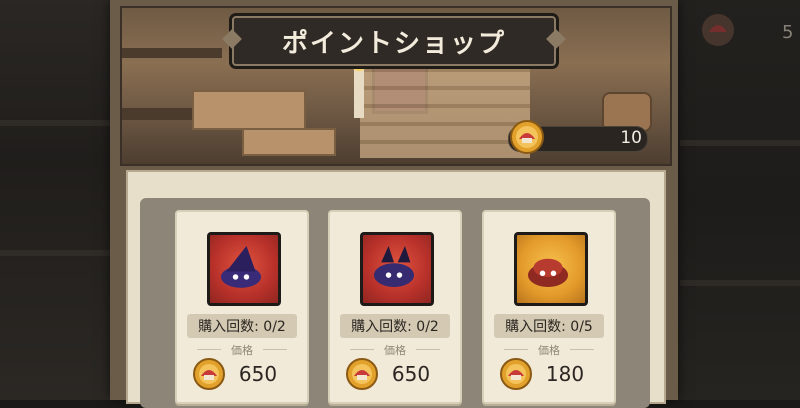 Image resolution: width=800 pixels, height=408 pixels. Describe the element at coordinates (55, 200) in the screenshot. I see `background-left` at that location.